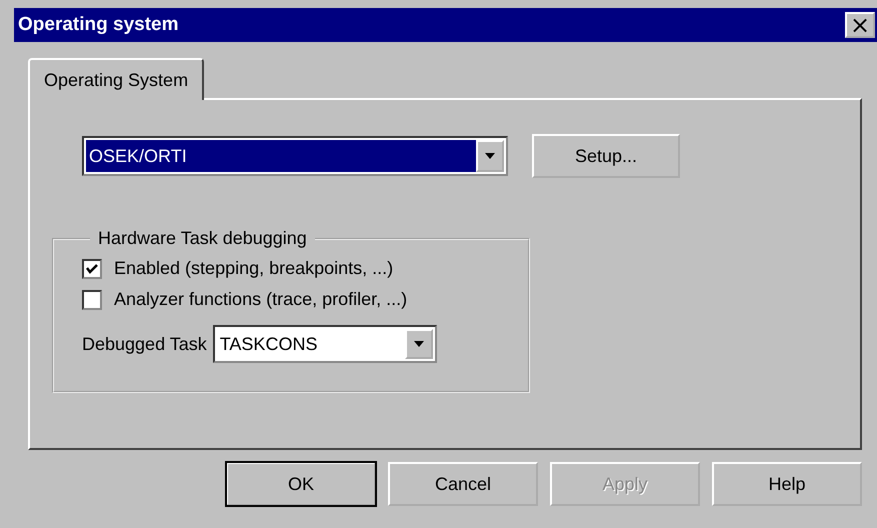  What do you see at coordinates (98, 25) in the screenshot?
I see `window-title: Operating system` at bounding box center [98, 25].